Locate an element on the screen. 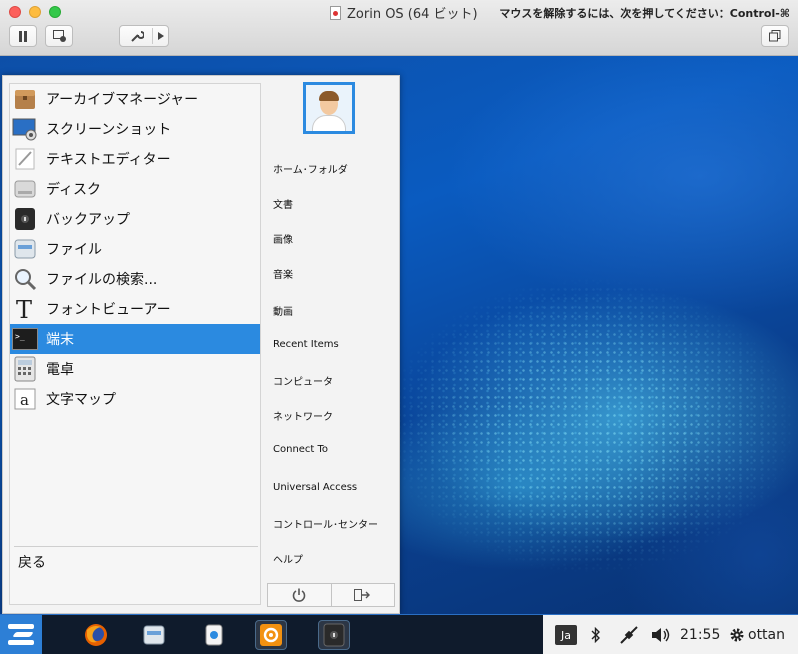  app-item-backup: バックアップ is located at coordinates (135, 219).